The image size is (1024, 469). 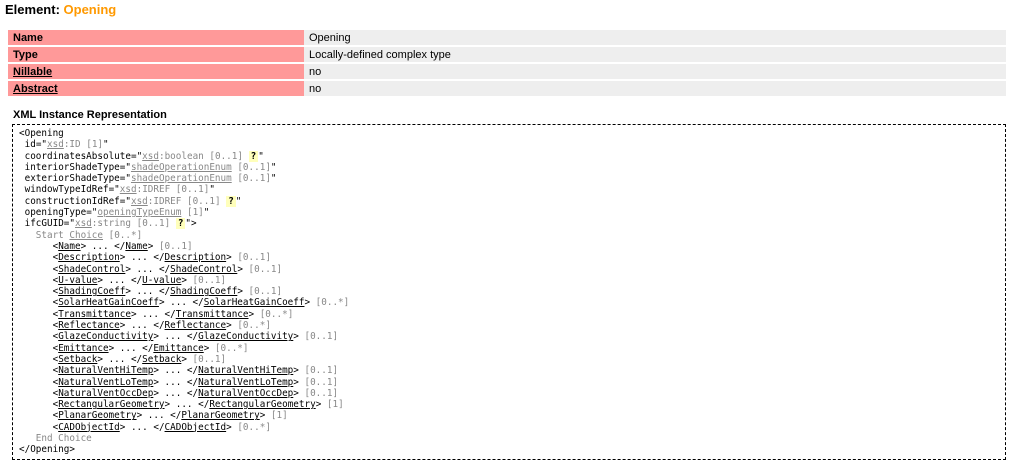 I want to click on choice-link: Choice, so click(x=86, y=235).